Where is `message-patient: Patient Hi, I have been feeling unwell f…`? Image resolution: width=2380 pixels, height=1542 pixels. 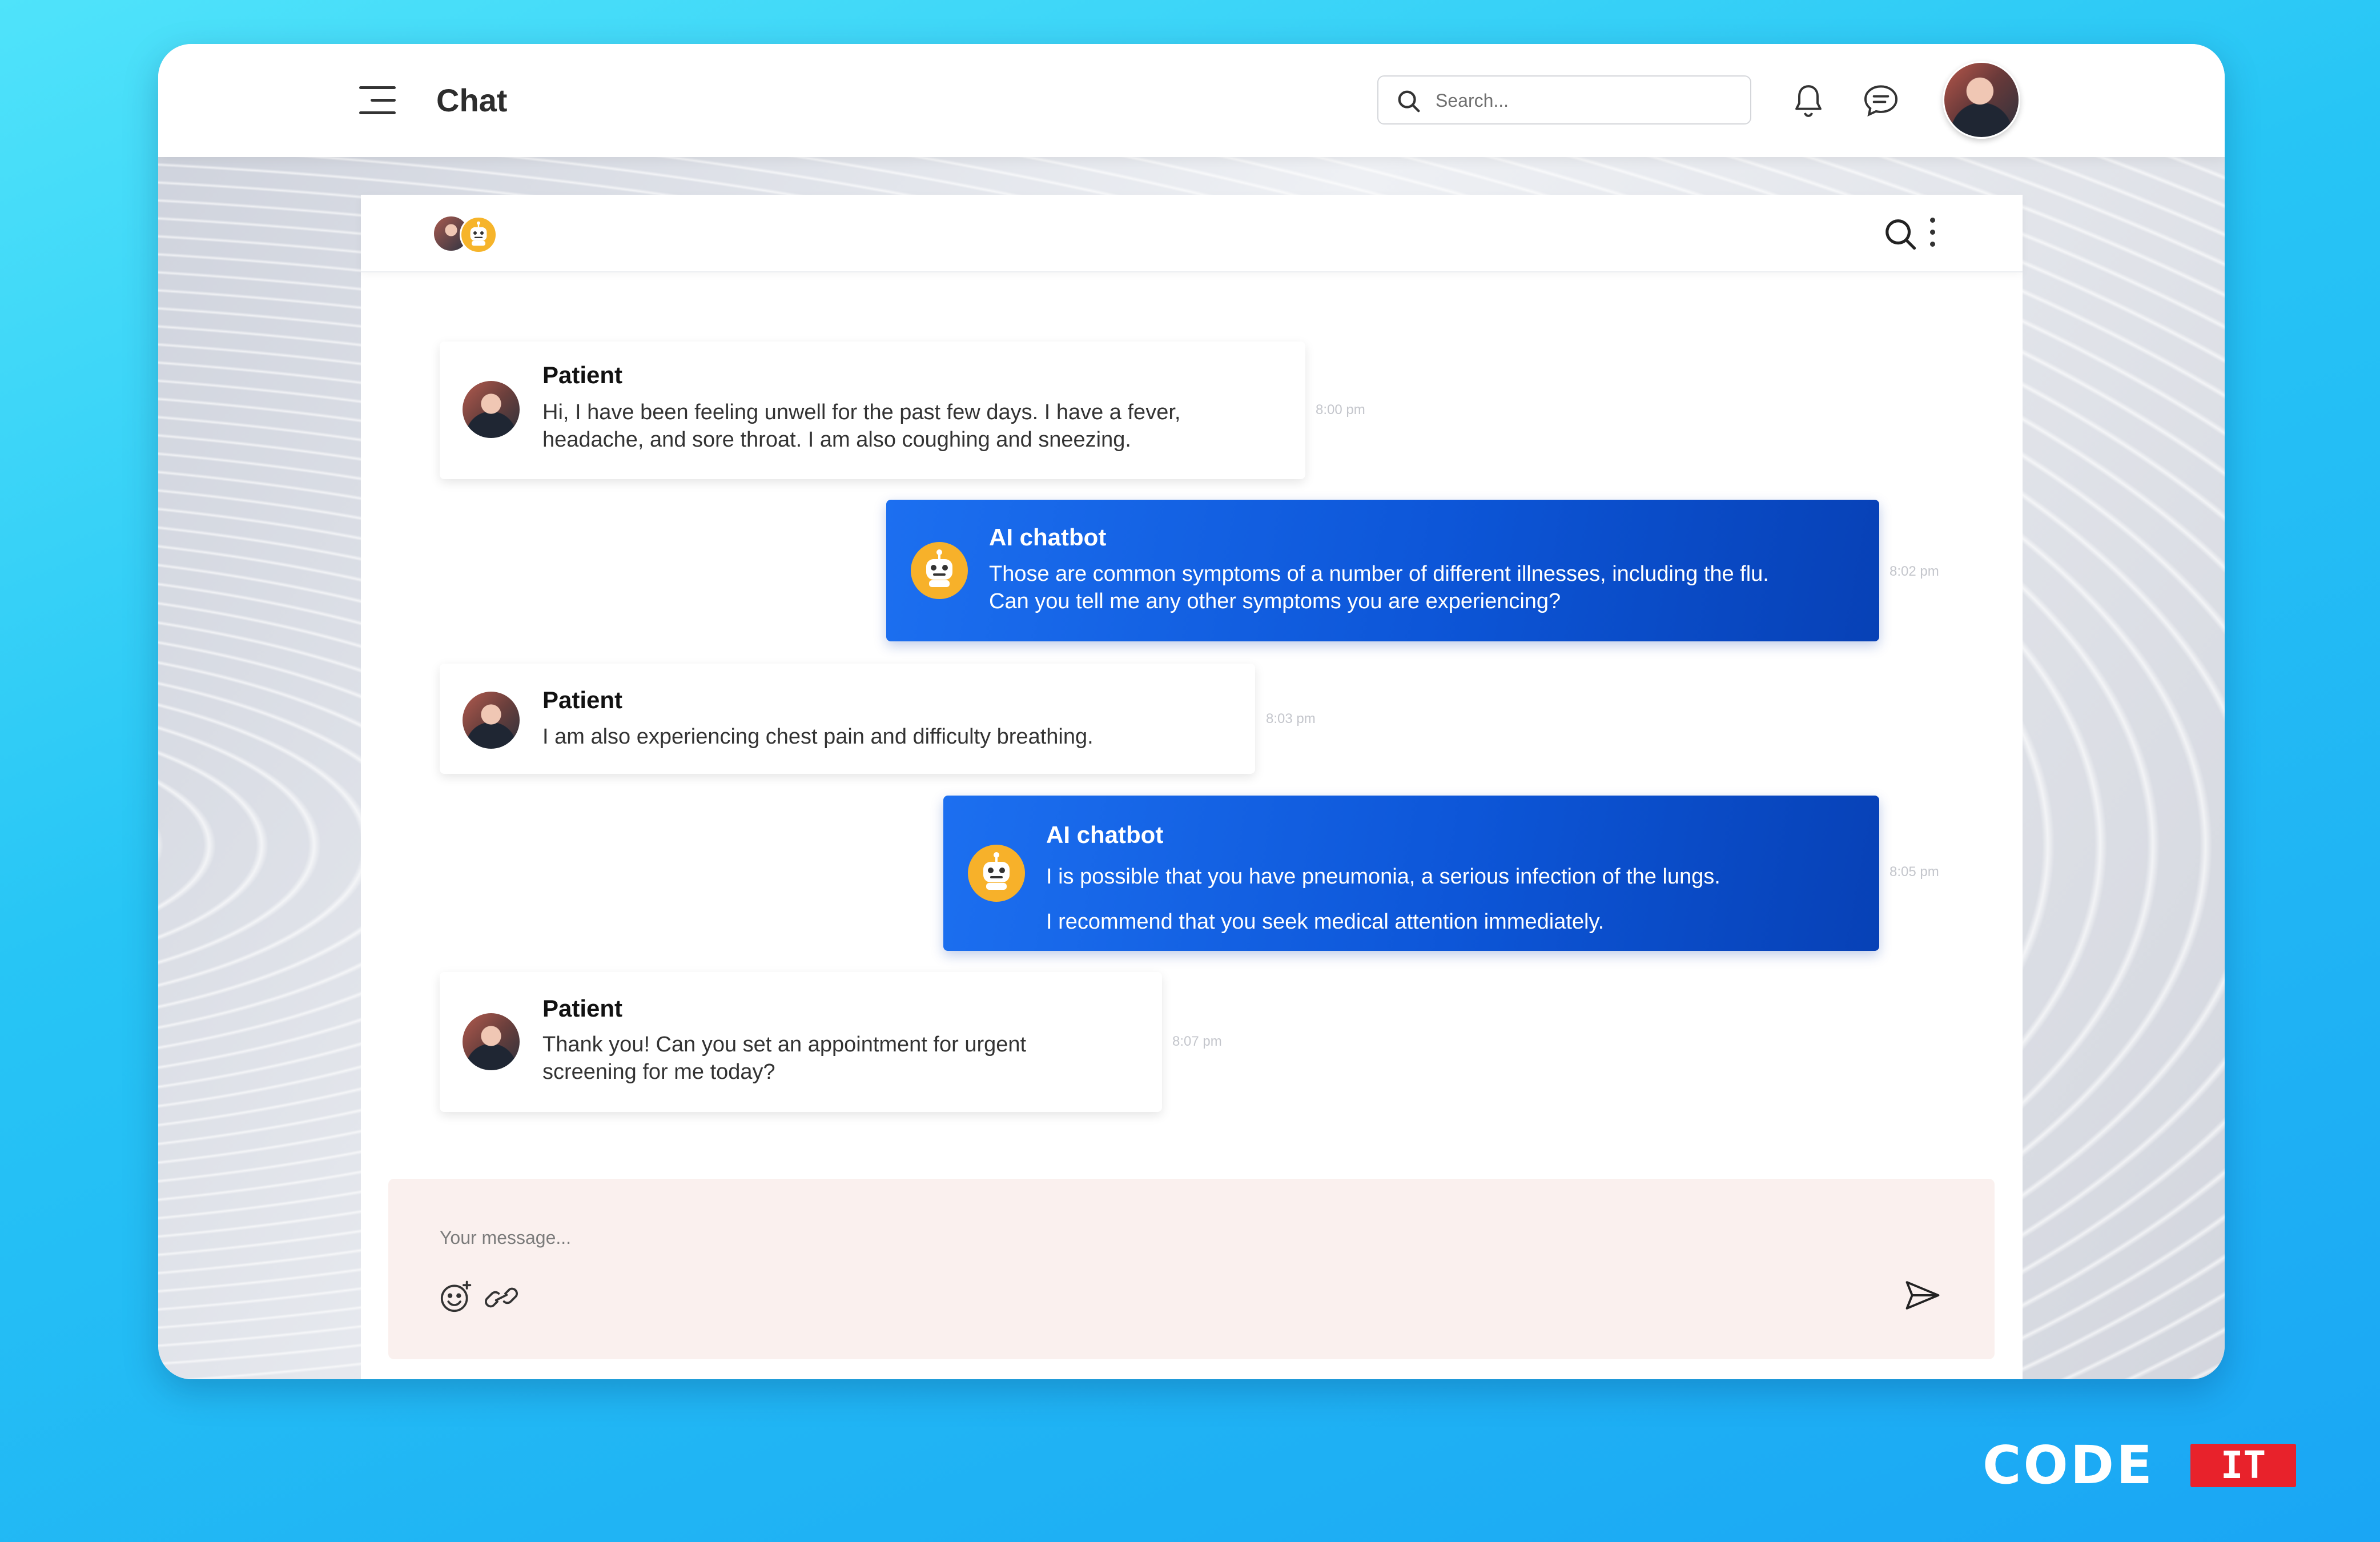 message-patient: Patient Hi, I have been feeling unwell f… is located at coordinates (872, 410).